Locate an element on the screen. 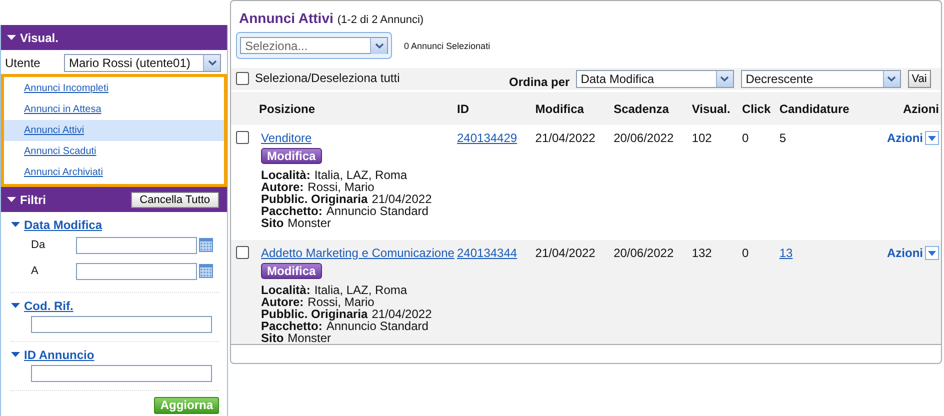 The image size is (944, 416). job-title-link: Addetto Marketing e Comunicazione is located at coordinates (357, 253).